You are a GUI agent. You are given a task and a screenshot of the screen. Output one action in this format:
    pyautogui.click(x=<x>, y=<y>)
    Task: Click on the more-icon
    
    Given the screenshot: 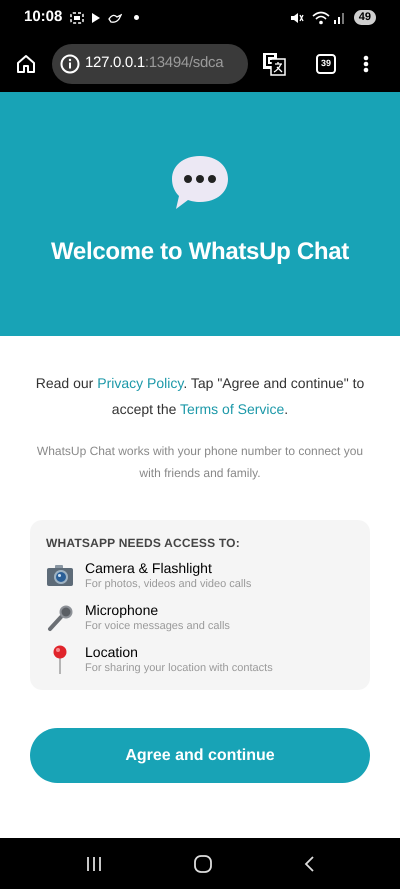 What is the action you would take?
    pyautogui.click(x=366, y=63)
    